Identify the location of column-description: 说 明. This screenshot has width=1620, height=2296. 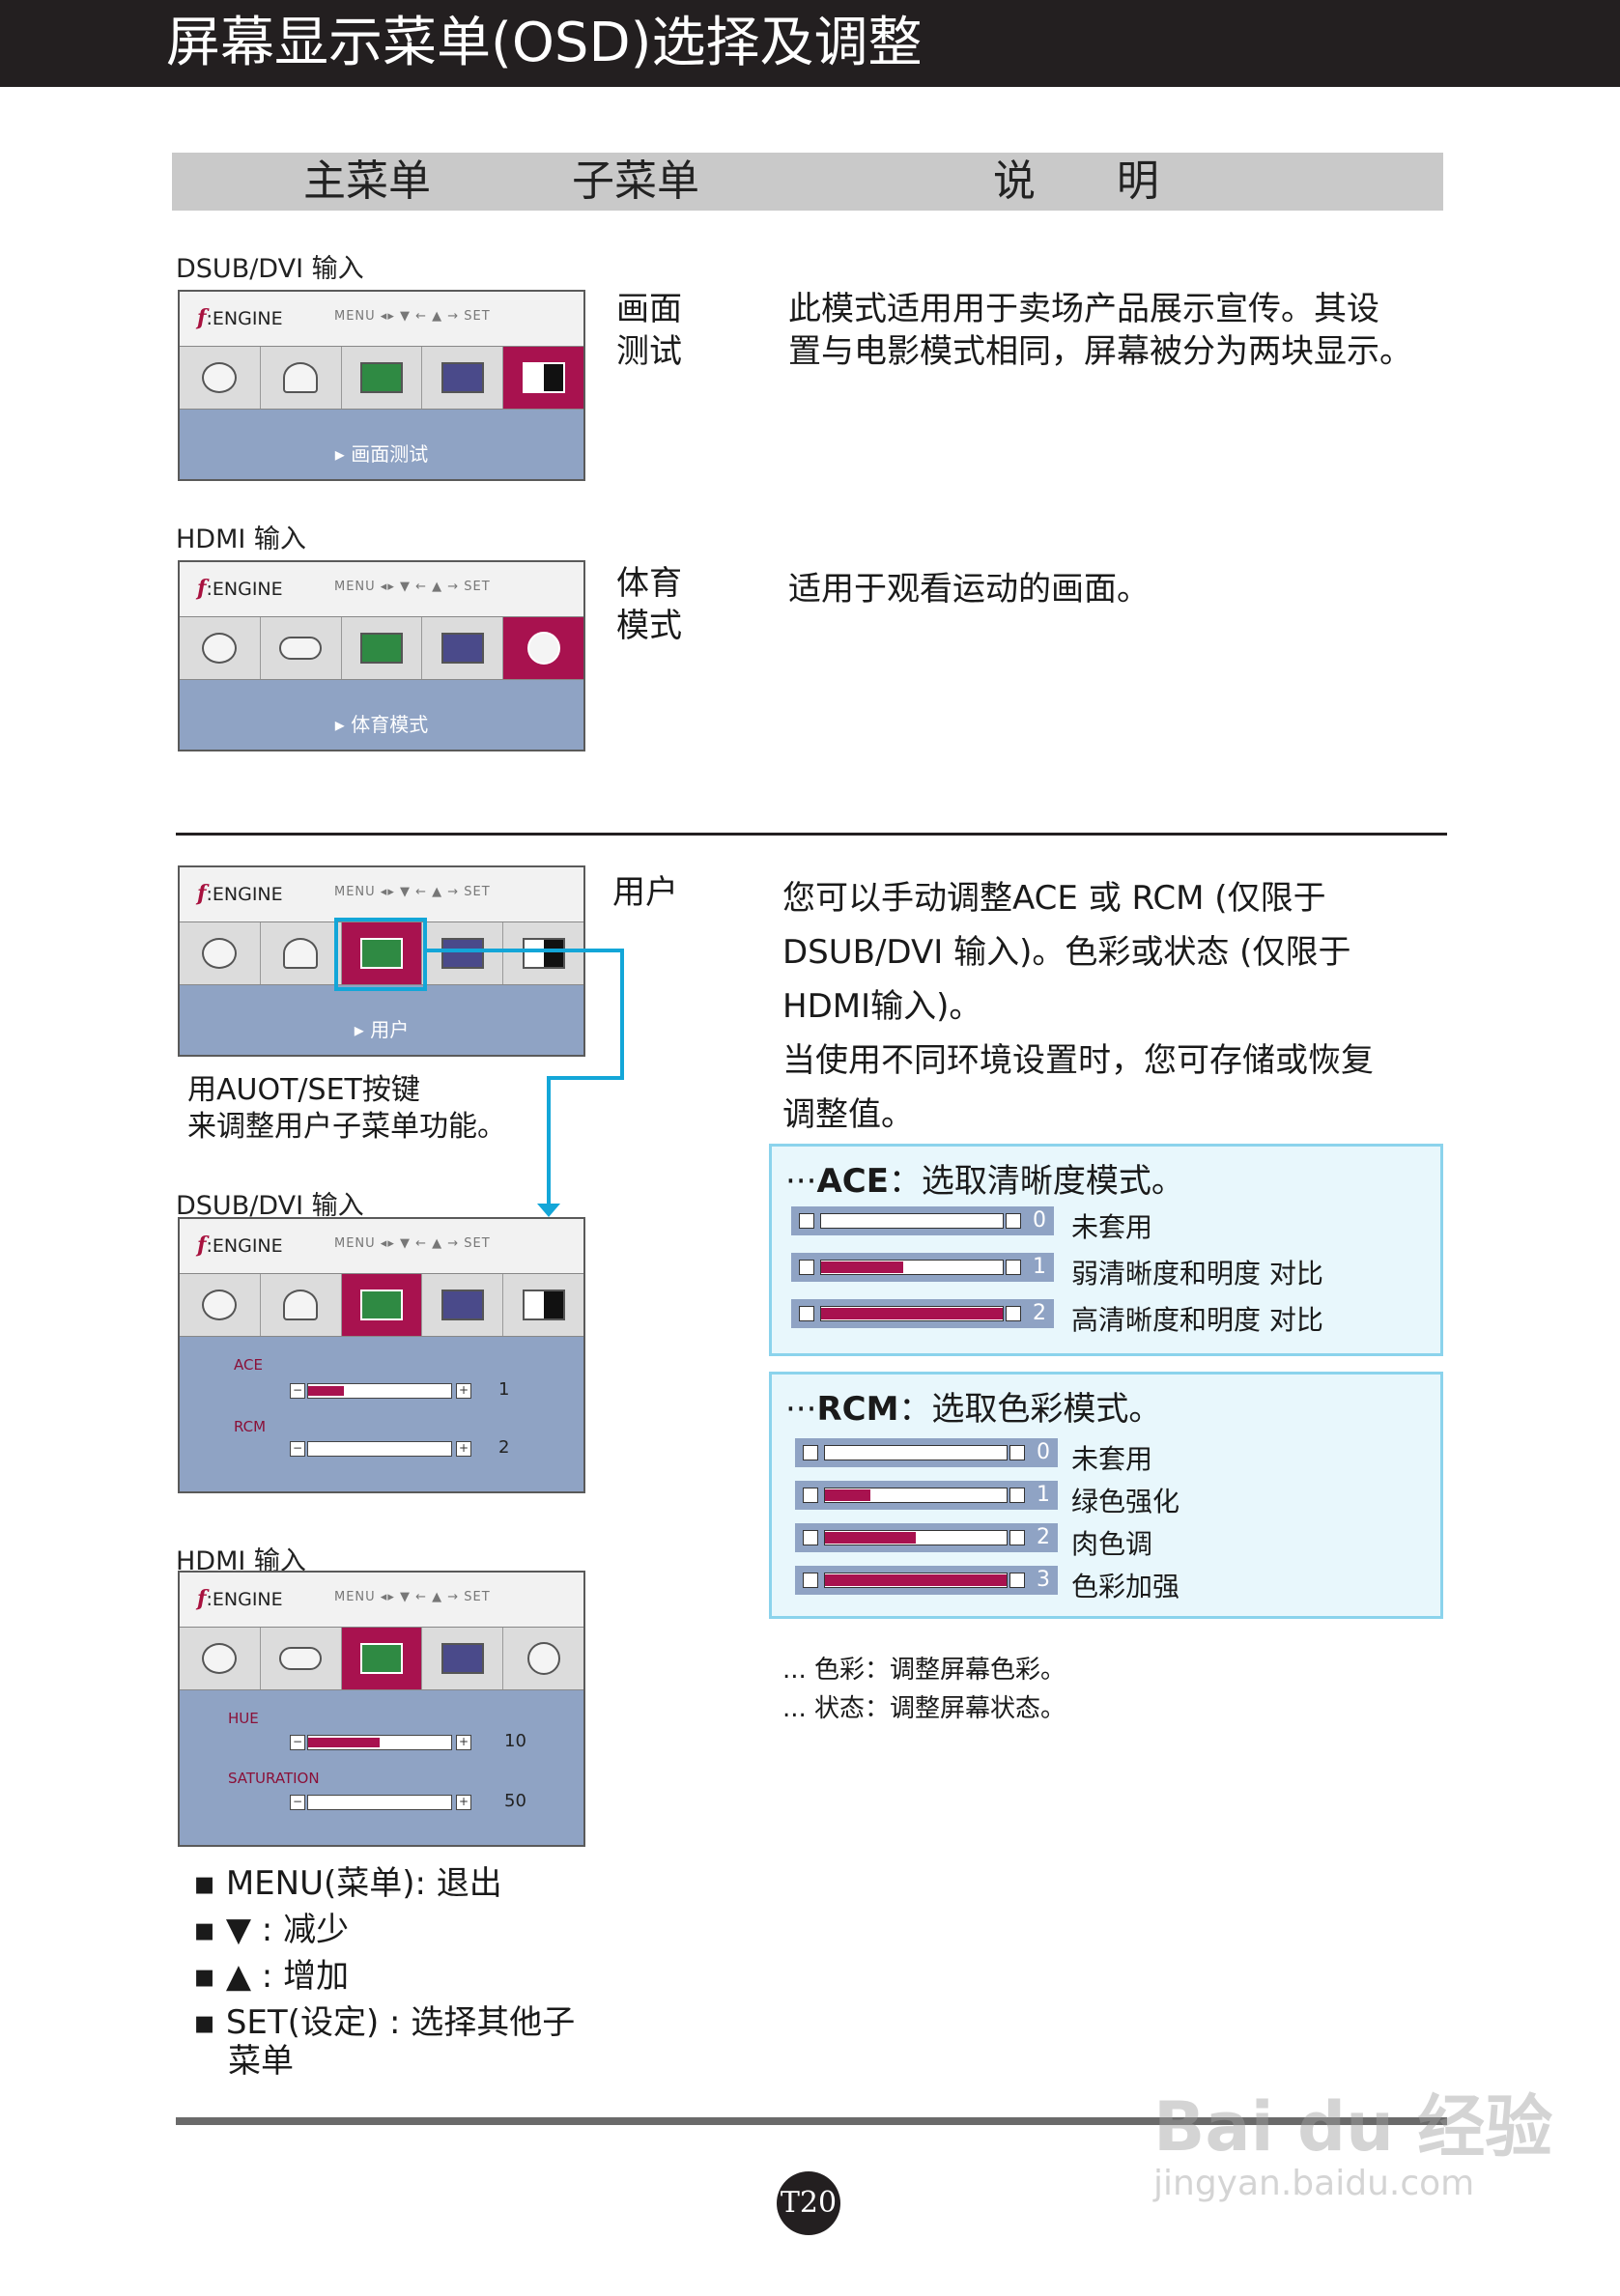
(1076, 181).